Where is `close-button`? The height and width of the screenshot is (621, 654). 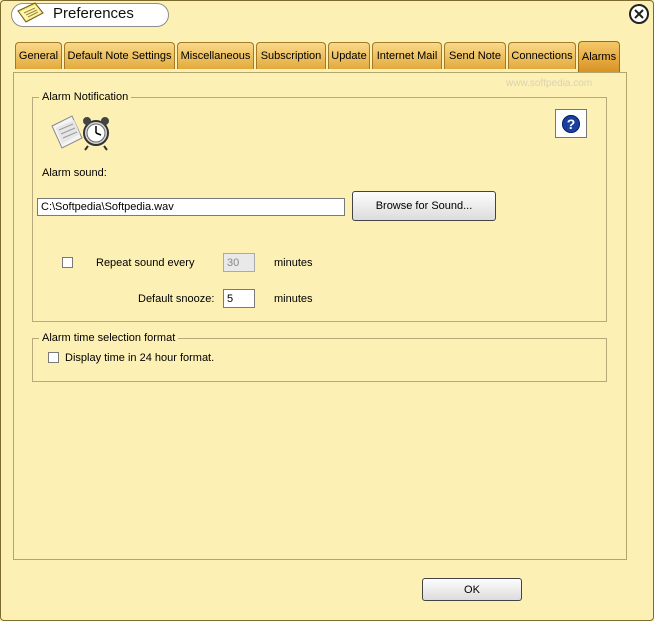 close-button is located at coordinates (639, 14).